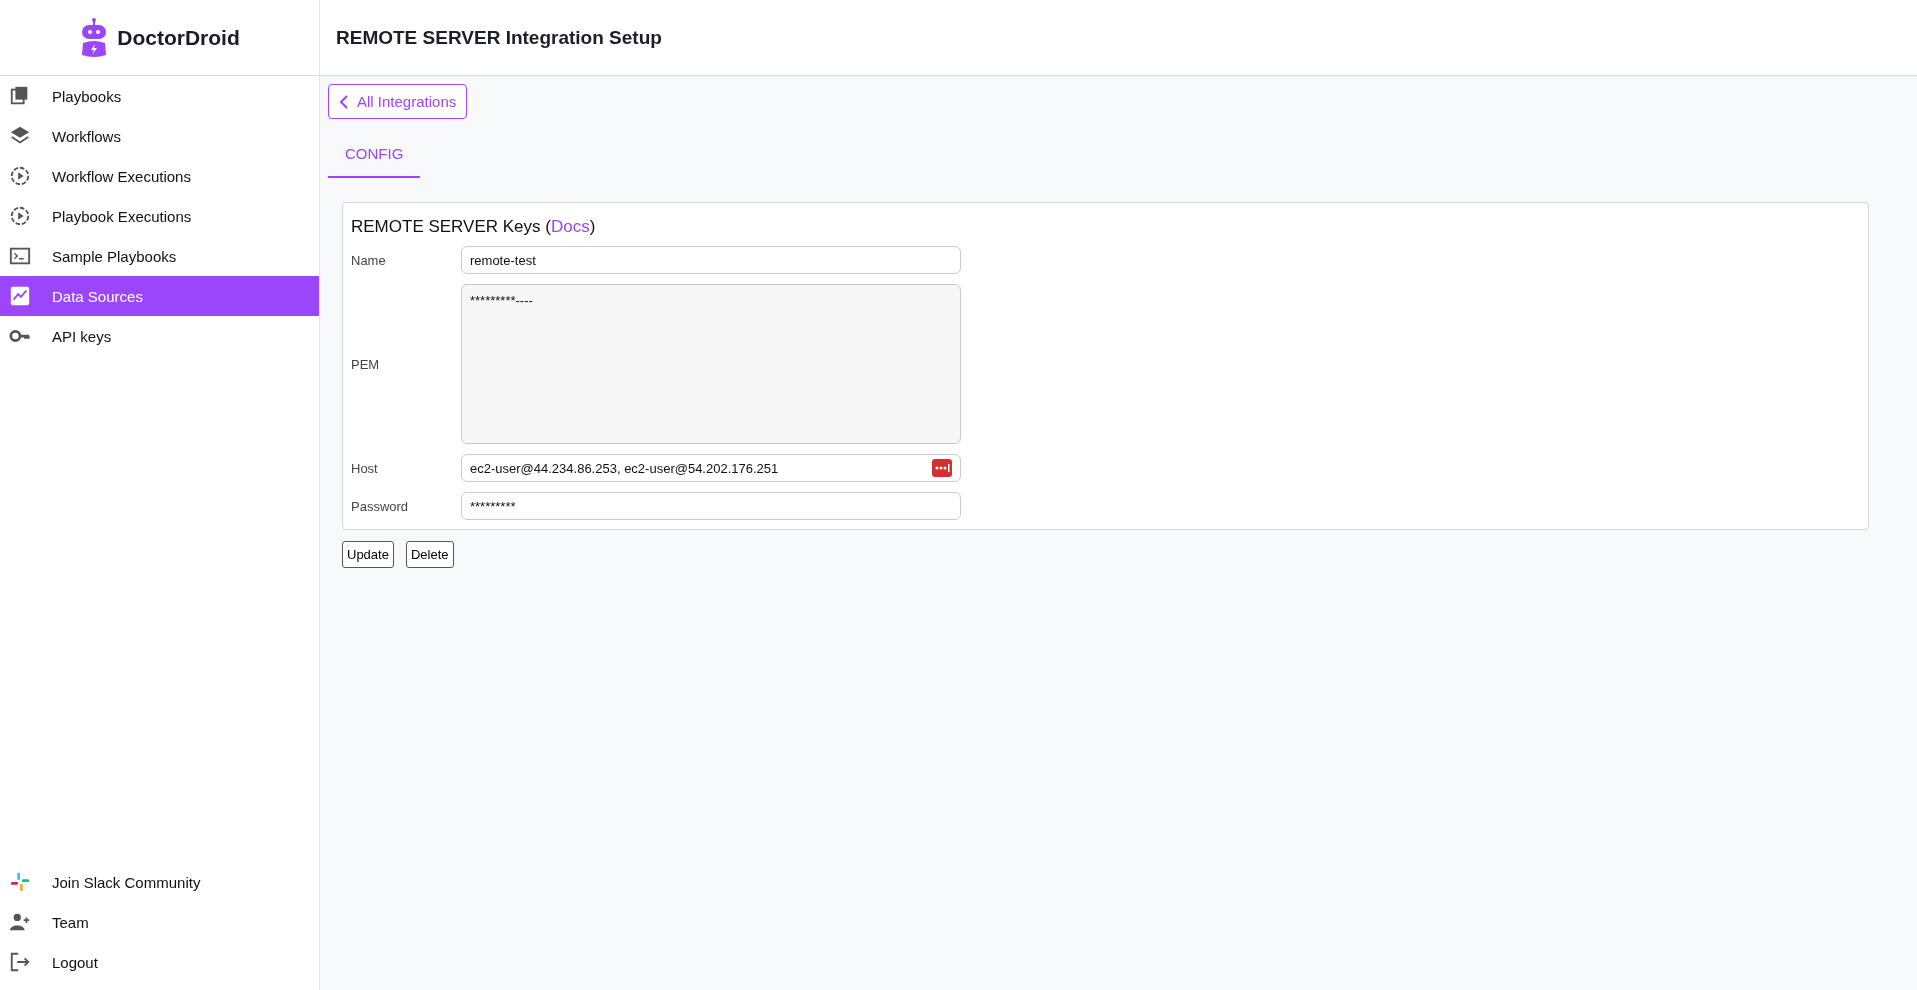 This screenshot has width=1917, height=990. Describe the element at coordinates (429, 554) in the screenshot. I see `action-button: Delete` at that location.